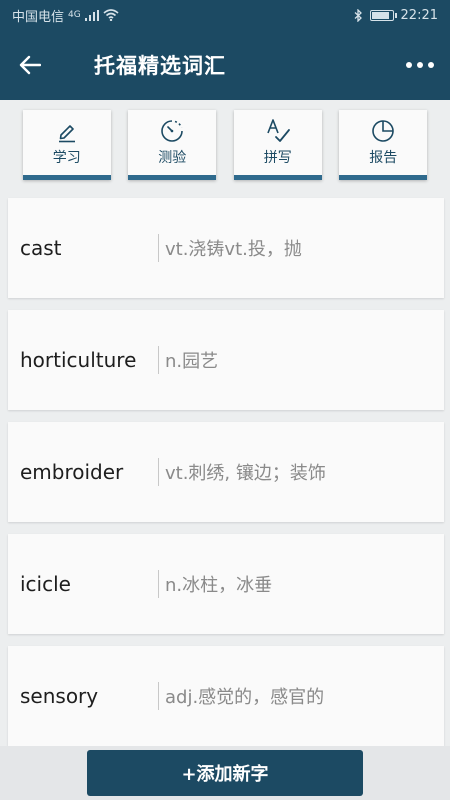 The image size is (450, 800). What do you see at coordinates (225, 15) in the screenshot?
I see `status-bar: 中国电信 4G 22:21` at bounding box center [225, 15].